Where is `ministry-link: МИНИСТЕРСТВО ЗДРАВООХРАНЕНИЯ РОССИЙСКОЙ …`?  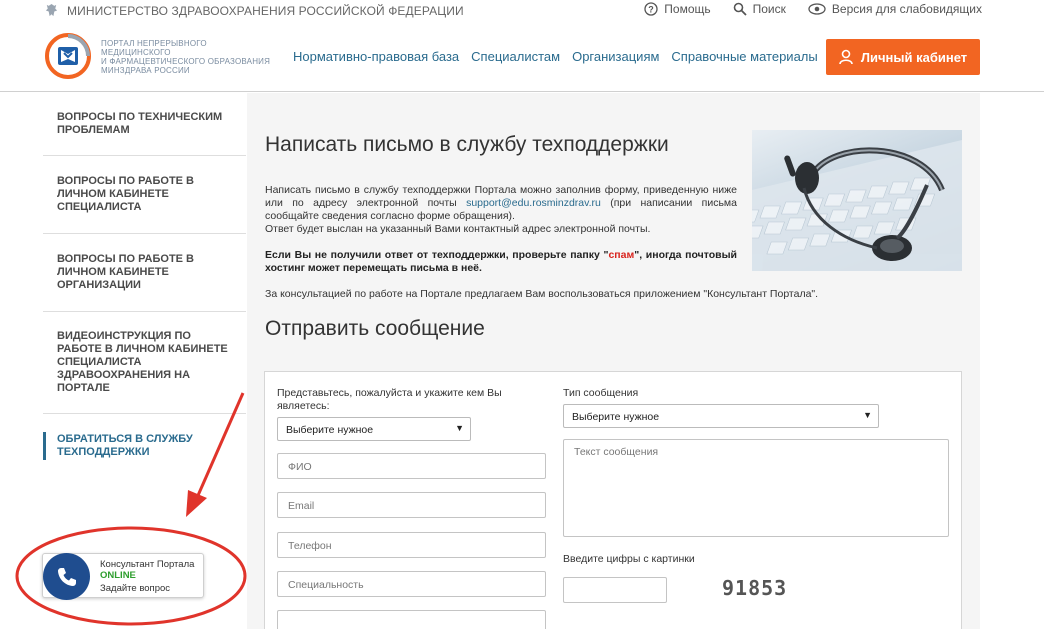
ministry-link: МИНИСТЕРСТВО ЗДРАВООХРАНЕНИЯ РОССИЙСКОЙ … is located at coordinates (254, 10).